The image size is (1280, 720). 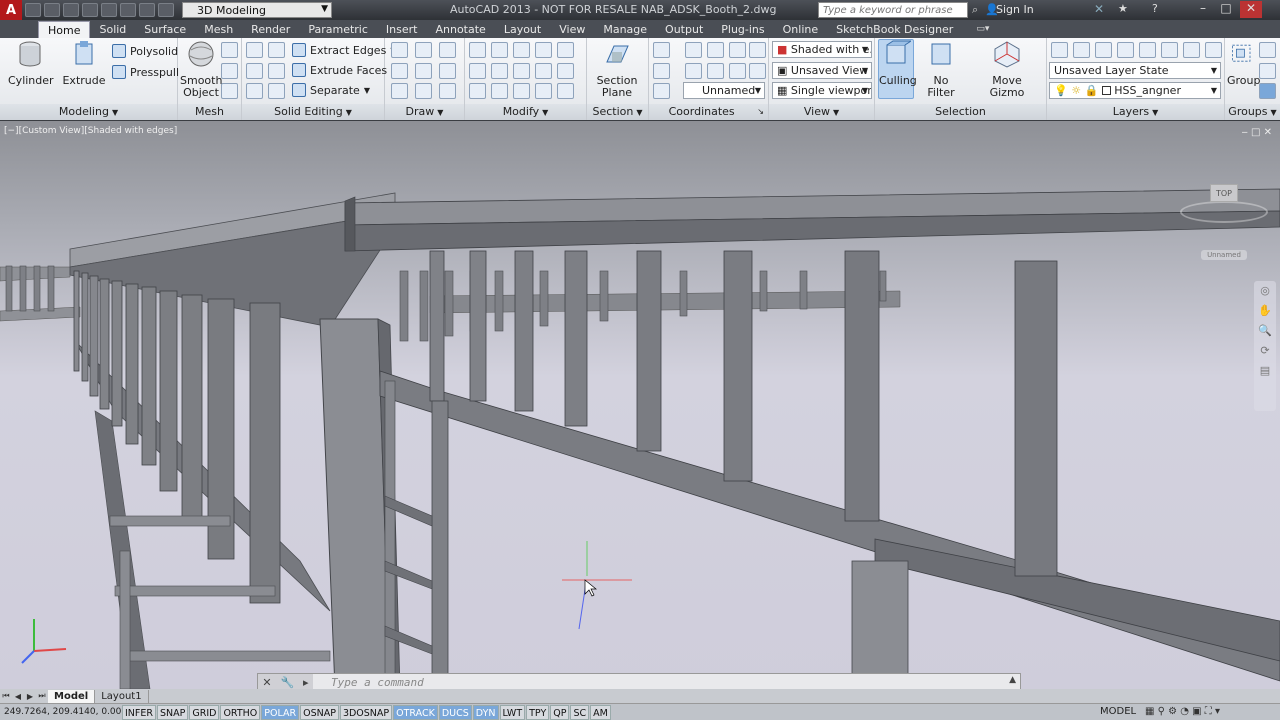 What do you see at coordinates (543, 50) in the screenshot?
I see `trim-icon` at bounding box center [543, 50].